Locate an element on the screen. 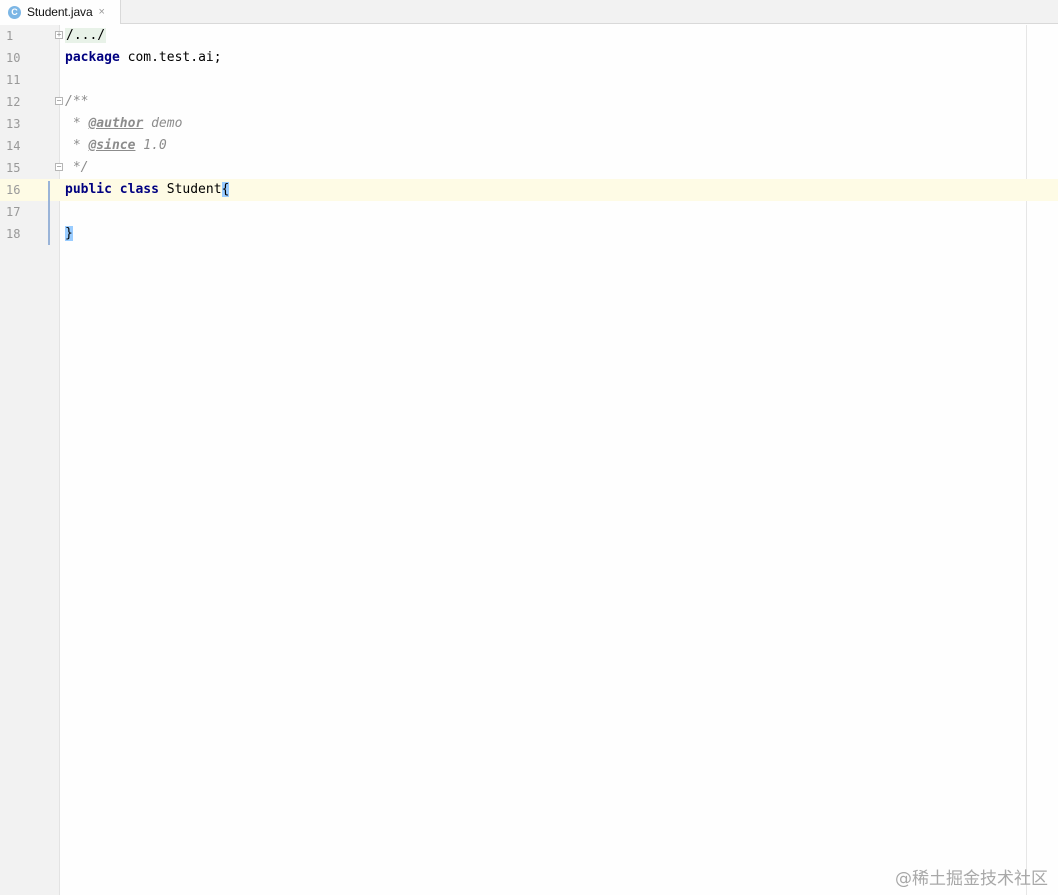 The height and width of the screenshot is (895, 1058). code-line: 1 + /.../ is located at coordinates (529, 36).